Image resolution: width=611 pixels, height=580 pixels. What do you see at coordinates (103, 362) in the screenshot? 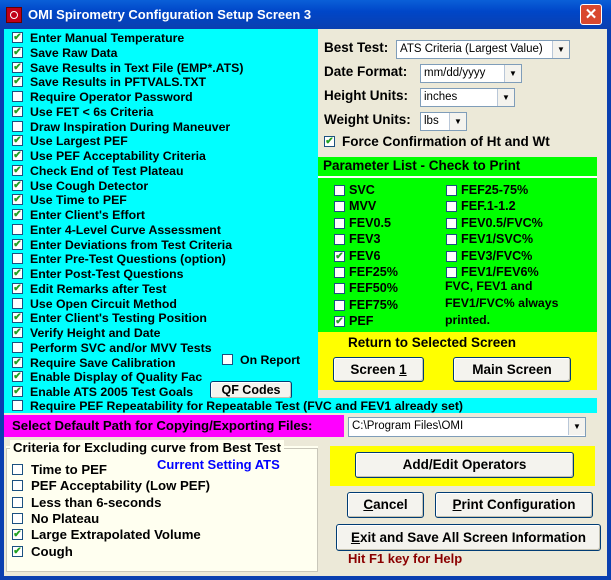
I see `checkbox-label: Require Save Calibration` at bounding box center [103, 362].